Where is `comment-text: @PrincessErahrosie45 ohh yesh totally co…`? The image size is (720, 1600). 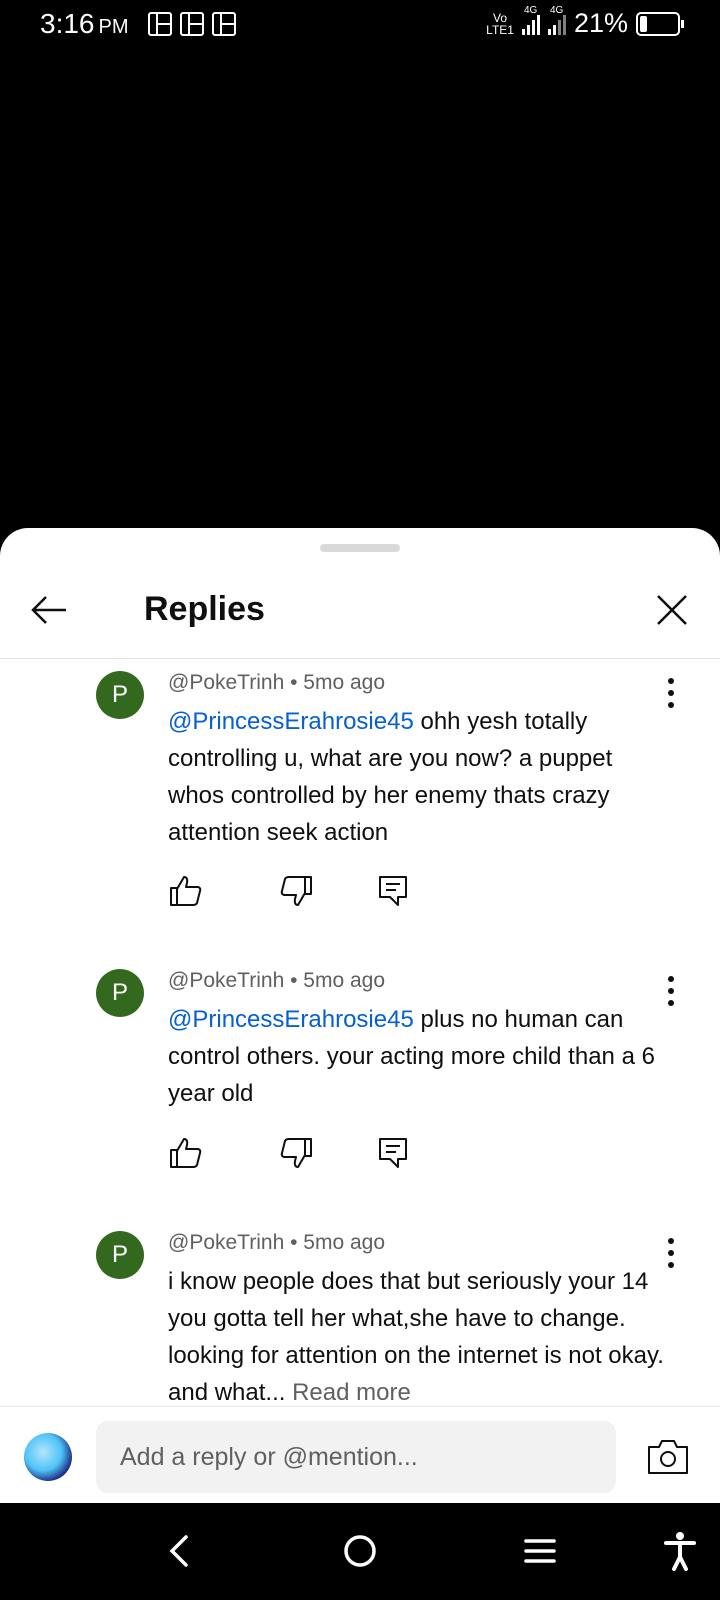 comment-text: @PrincessErahrosie45 ohh yesh totally co… is located at coordinates (418, 777).